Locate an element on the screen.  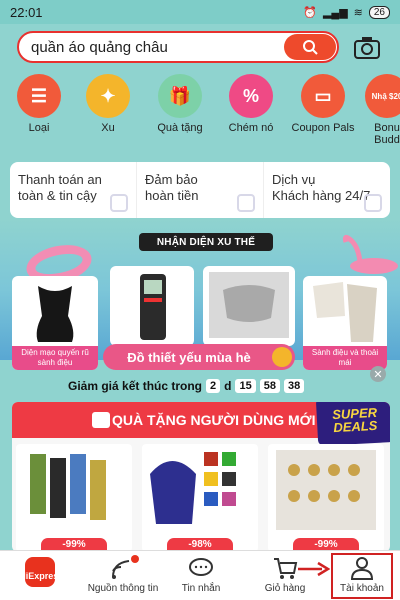
category-coupon-pals: ▭ Coupon Pals is located at coordinates (323, 104).